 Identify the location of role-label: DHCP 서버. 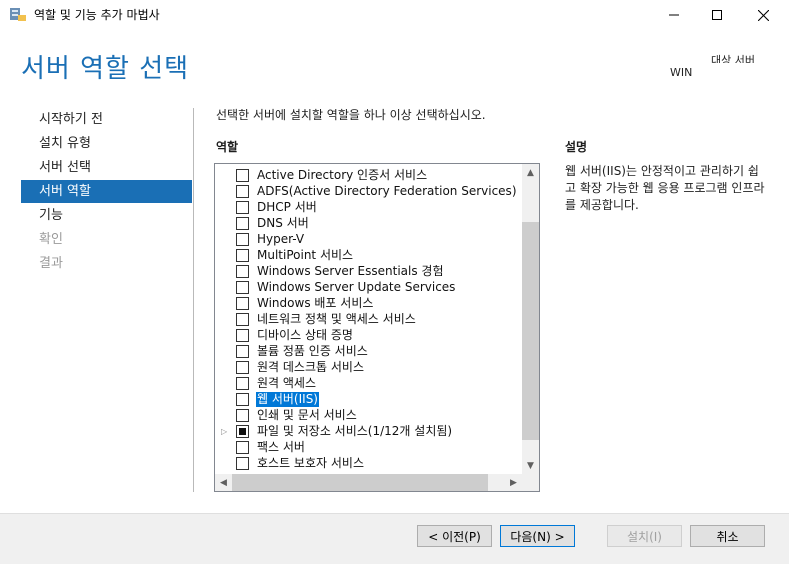
(287, 207).